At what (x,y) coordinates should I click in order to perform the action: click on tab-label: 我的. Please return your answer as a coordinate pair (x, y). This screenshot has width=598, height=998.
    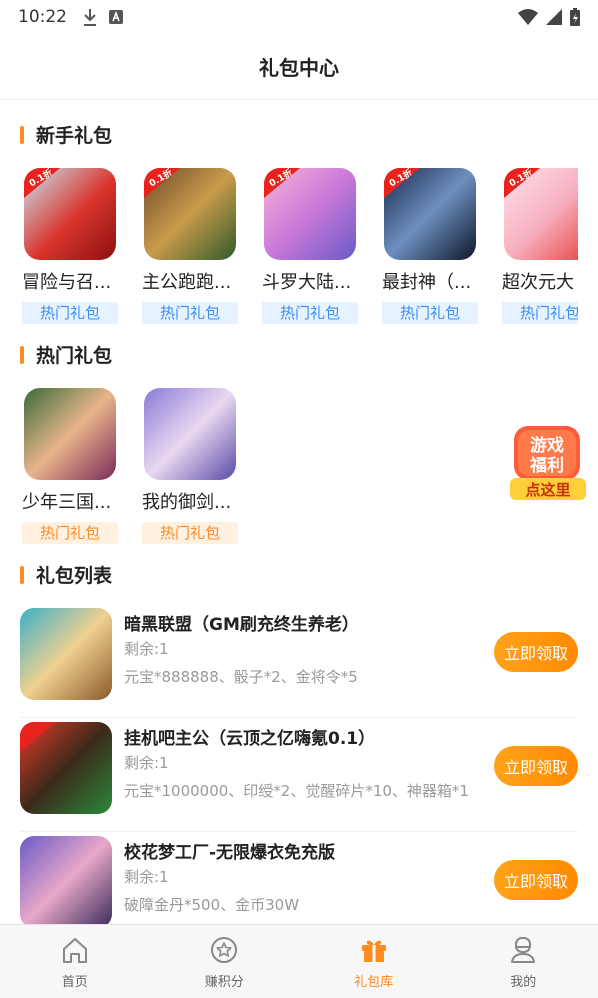
    Looking at the image, I should click on (523, 982).